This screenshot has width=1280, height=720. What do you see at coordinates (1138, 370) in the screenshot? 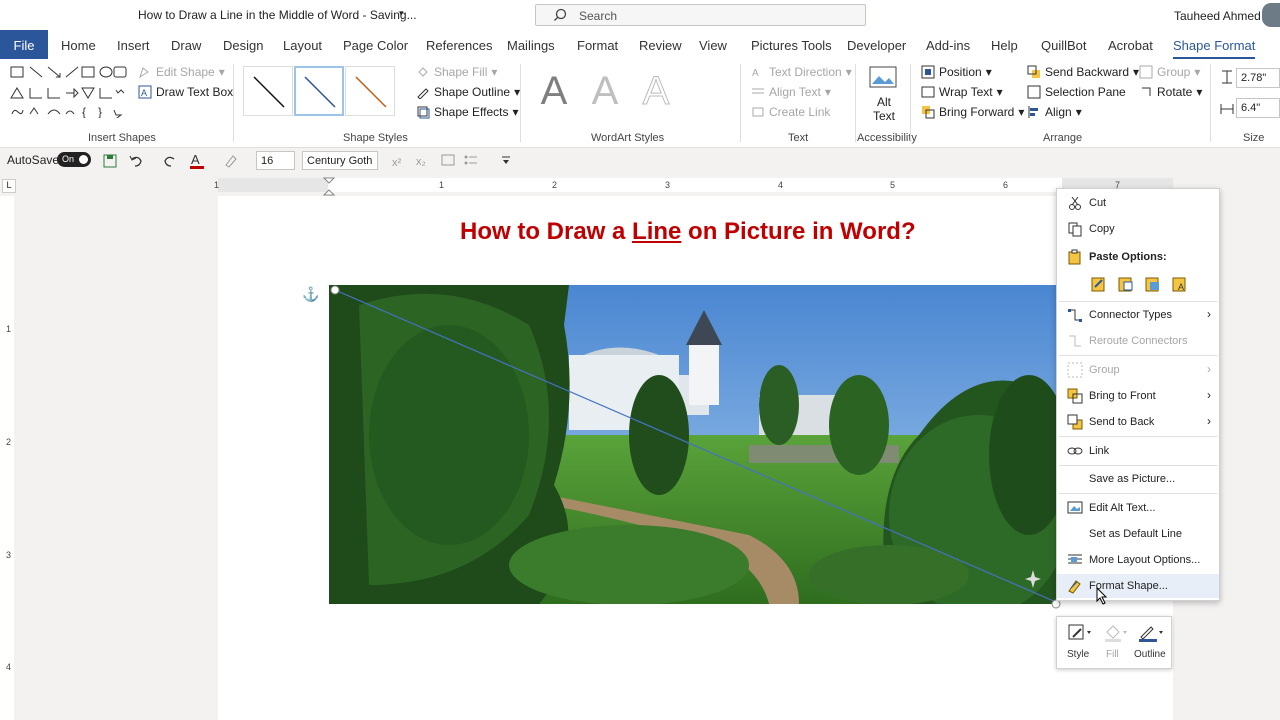
I see `menu-item-group: Group ›` at bounding box center [1138, 370].